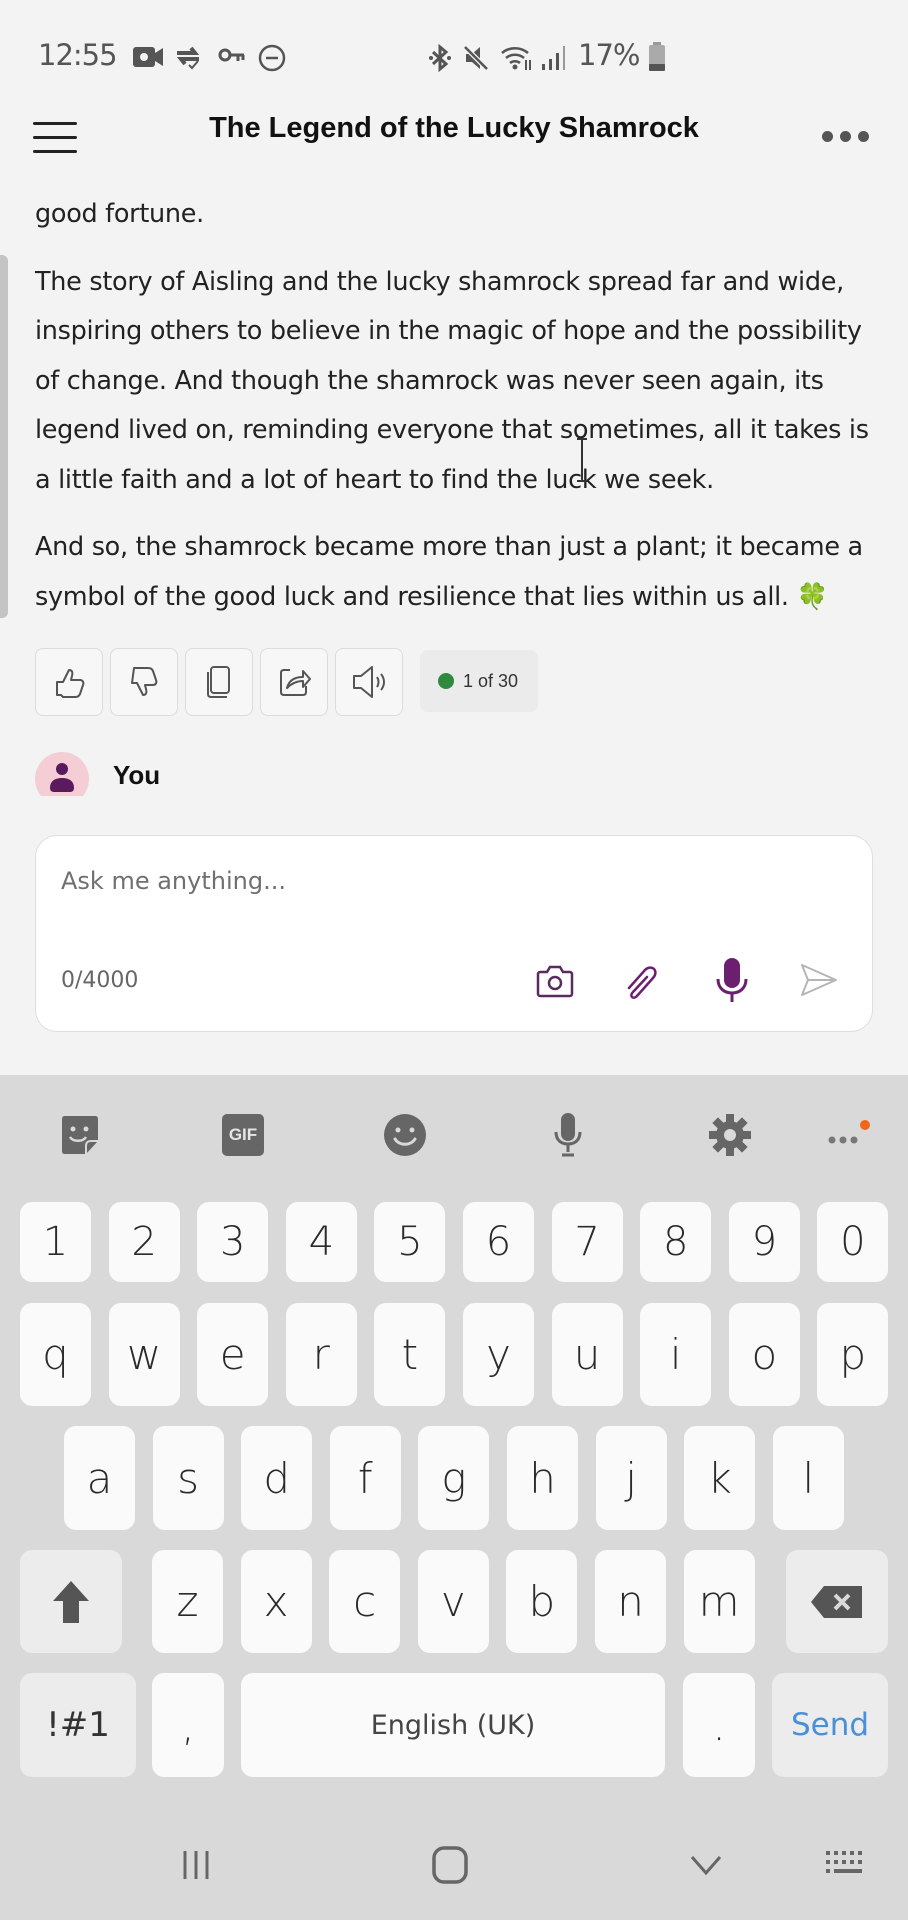 Image resolution: width=908 pixels, height=1920 pixels. I want to click on scrollbar, so click(4, 436).